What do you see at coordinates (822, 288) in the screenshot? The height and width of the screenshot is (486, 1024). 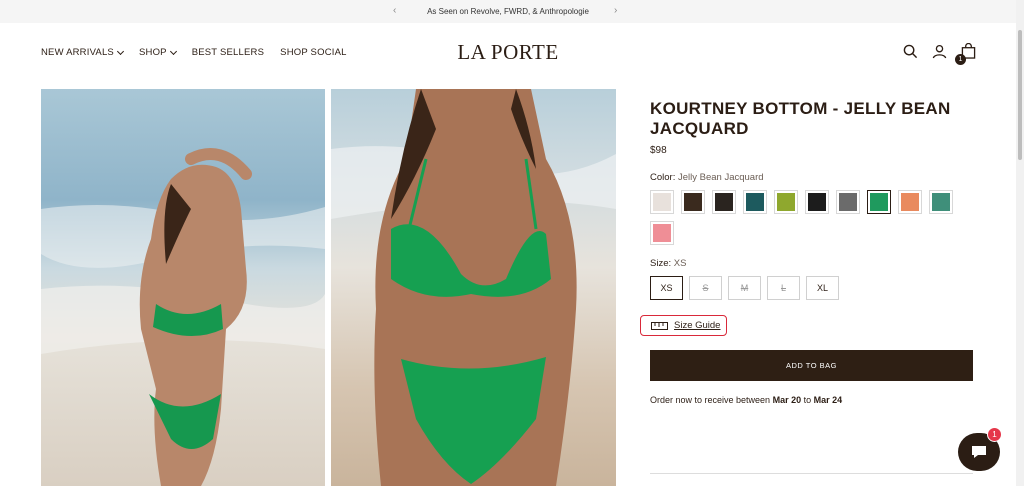 I see `size-option: XL` at bounding box center [822, 288].